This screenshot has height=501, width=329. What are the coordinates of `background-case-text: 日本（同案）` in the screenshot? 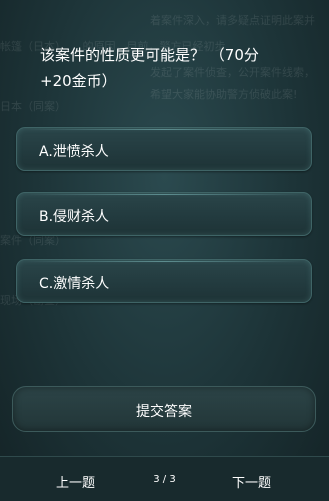 It's located at (33, 106).